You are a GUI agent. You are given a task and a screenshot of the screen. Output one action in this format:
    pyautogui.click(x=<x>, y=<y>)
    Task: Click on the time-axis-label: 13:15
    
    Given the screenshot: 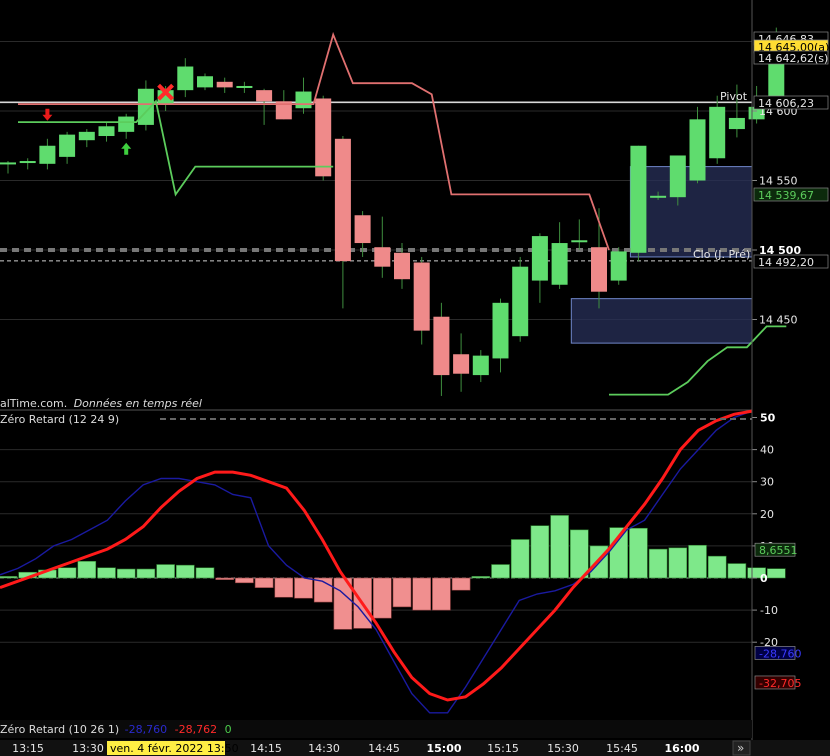 What is the action you would take?
    pyautogui.click(x=28, y=748)
    